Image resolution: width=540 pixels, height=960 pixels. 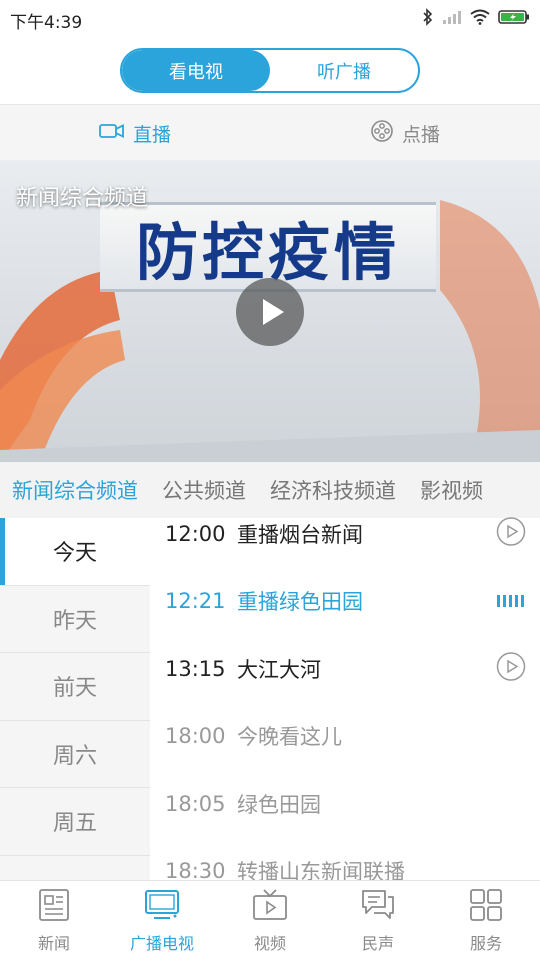 What do you see at coordinates (195, 601) in the screenshot?
I see `program-time: 12:21` at bounding box center [195, 601].